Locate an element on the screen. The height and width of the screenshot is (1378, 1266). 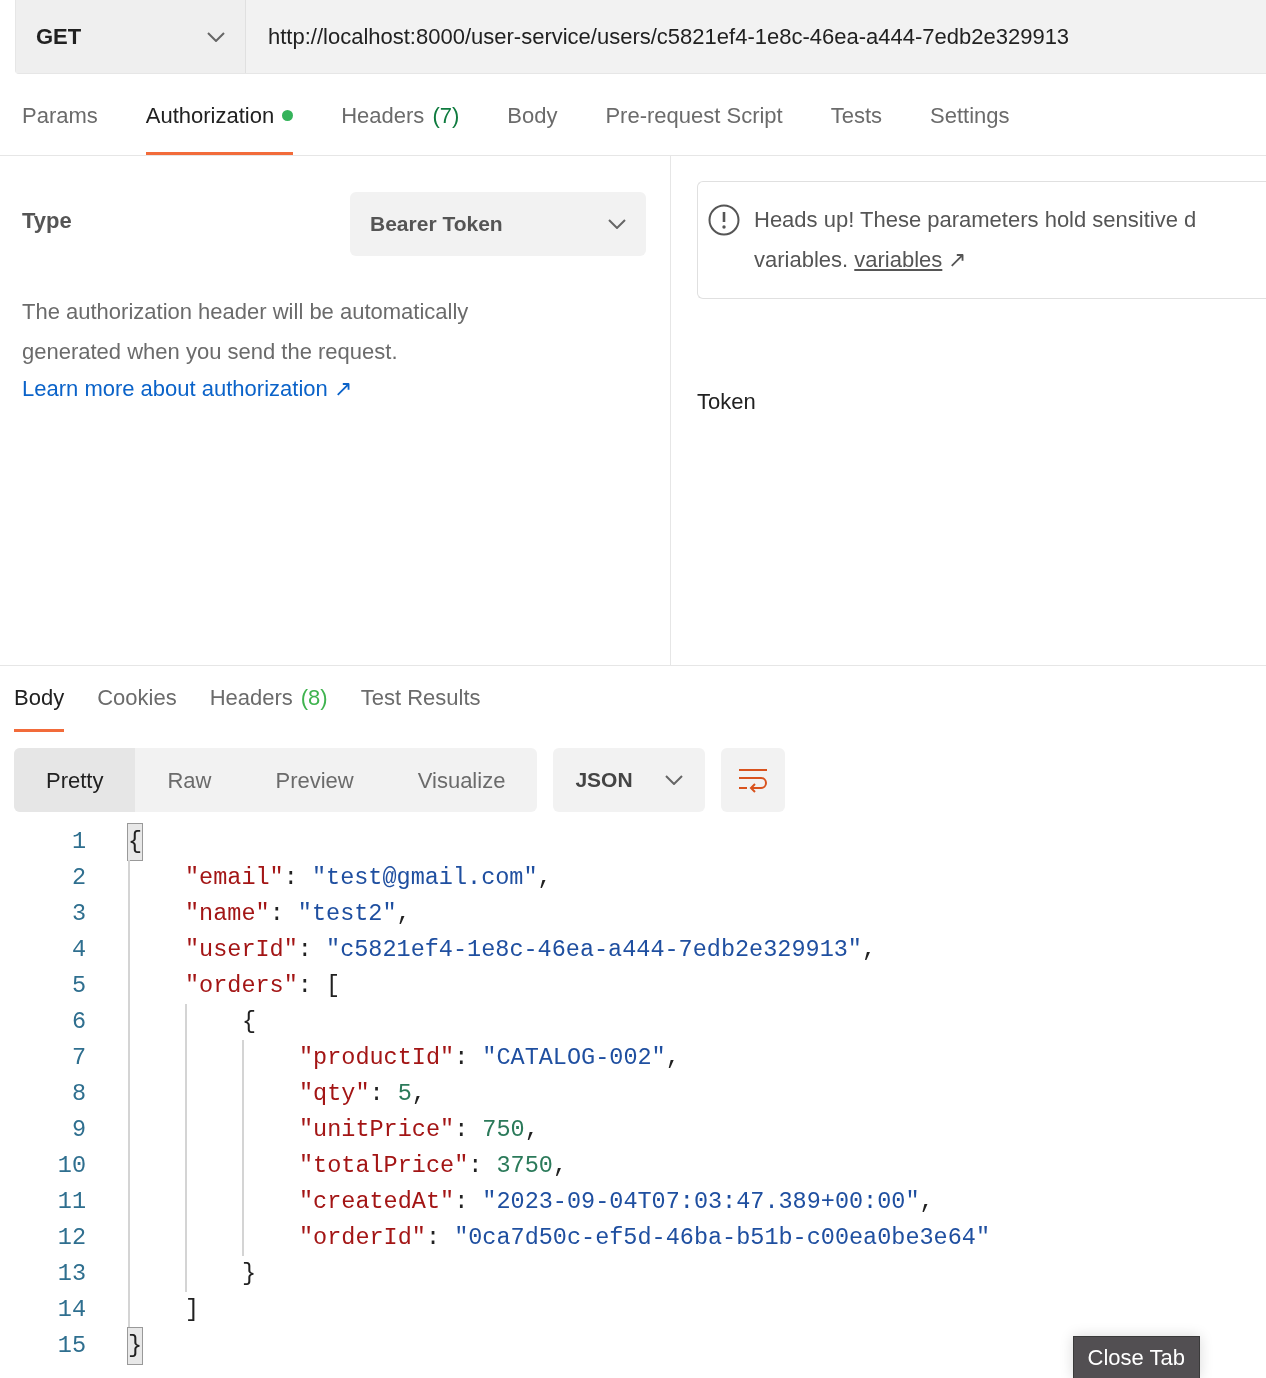
format-tab: Preview is located at coordinates (314, 780).